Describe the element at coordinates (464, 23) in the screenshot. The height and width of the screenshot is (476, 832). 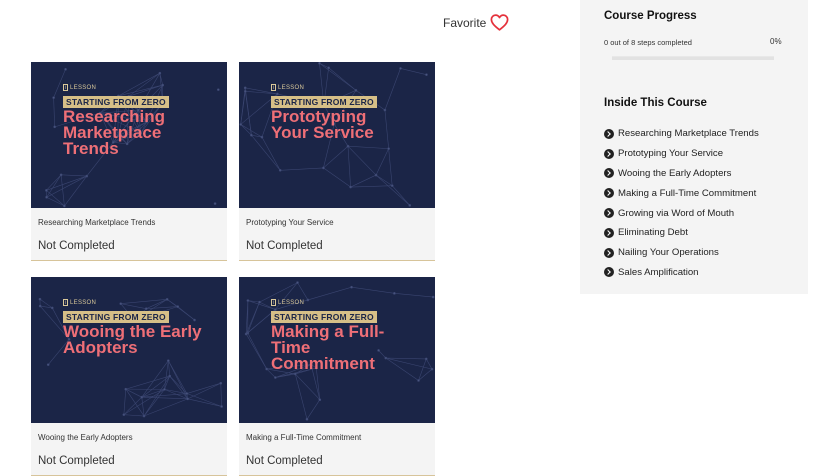
I see `favorite-label: Favorite` at that location.